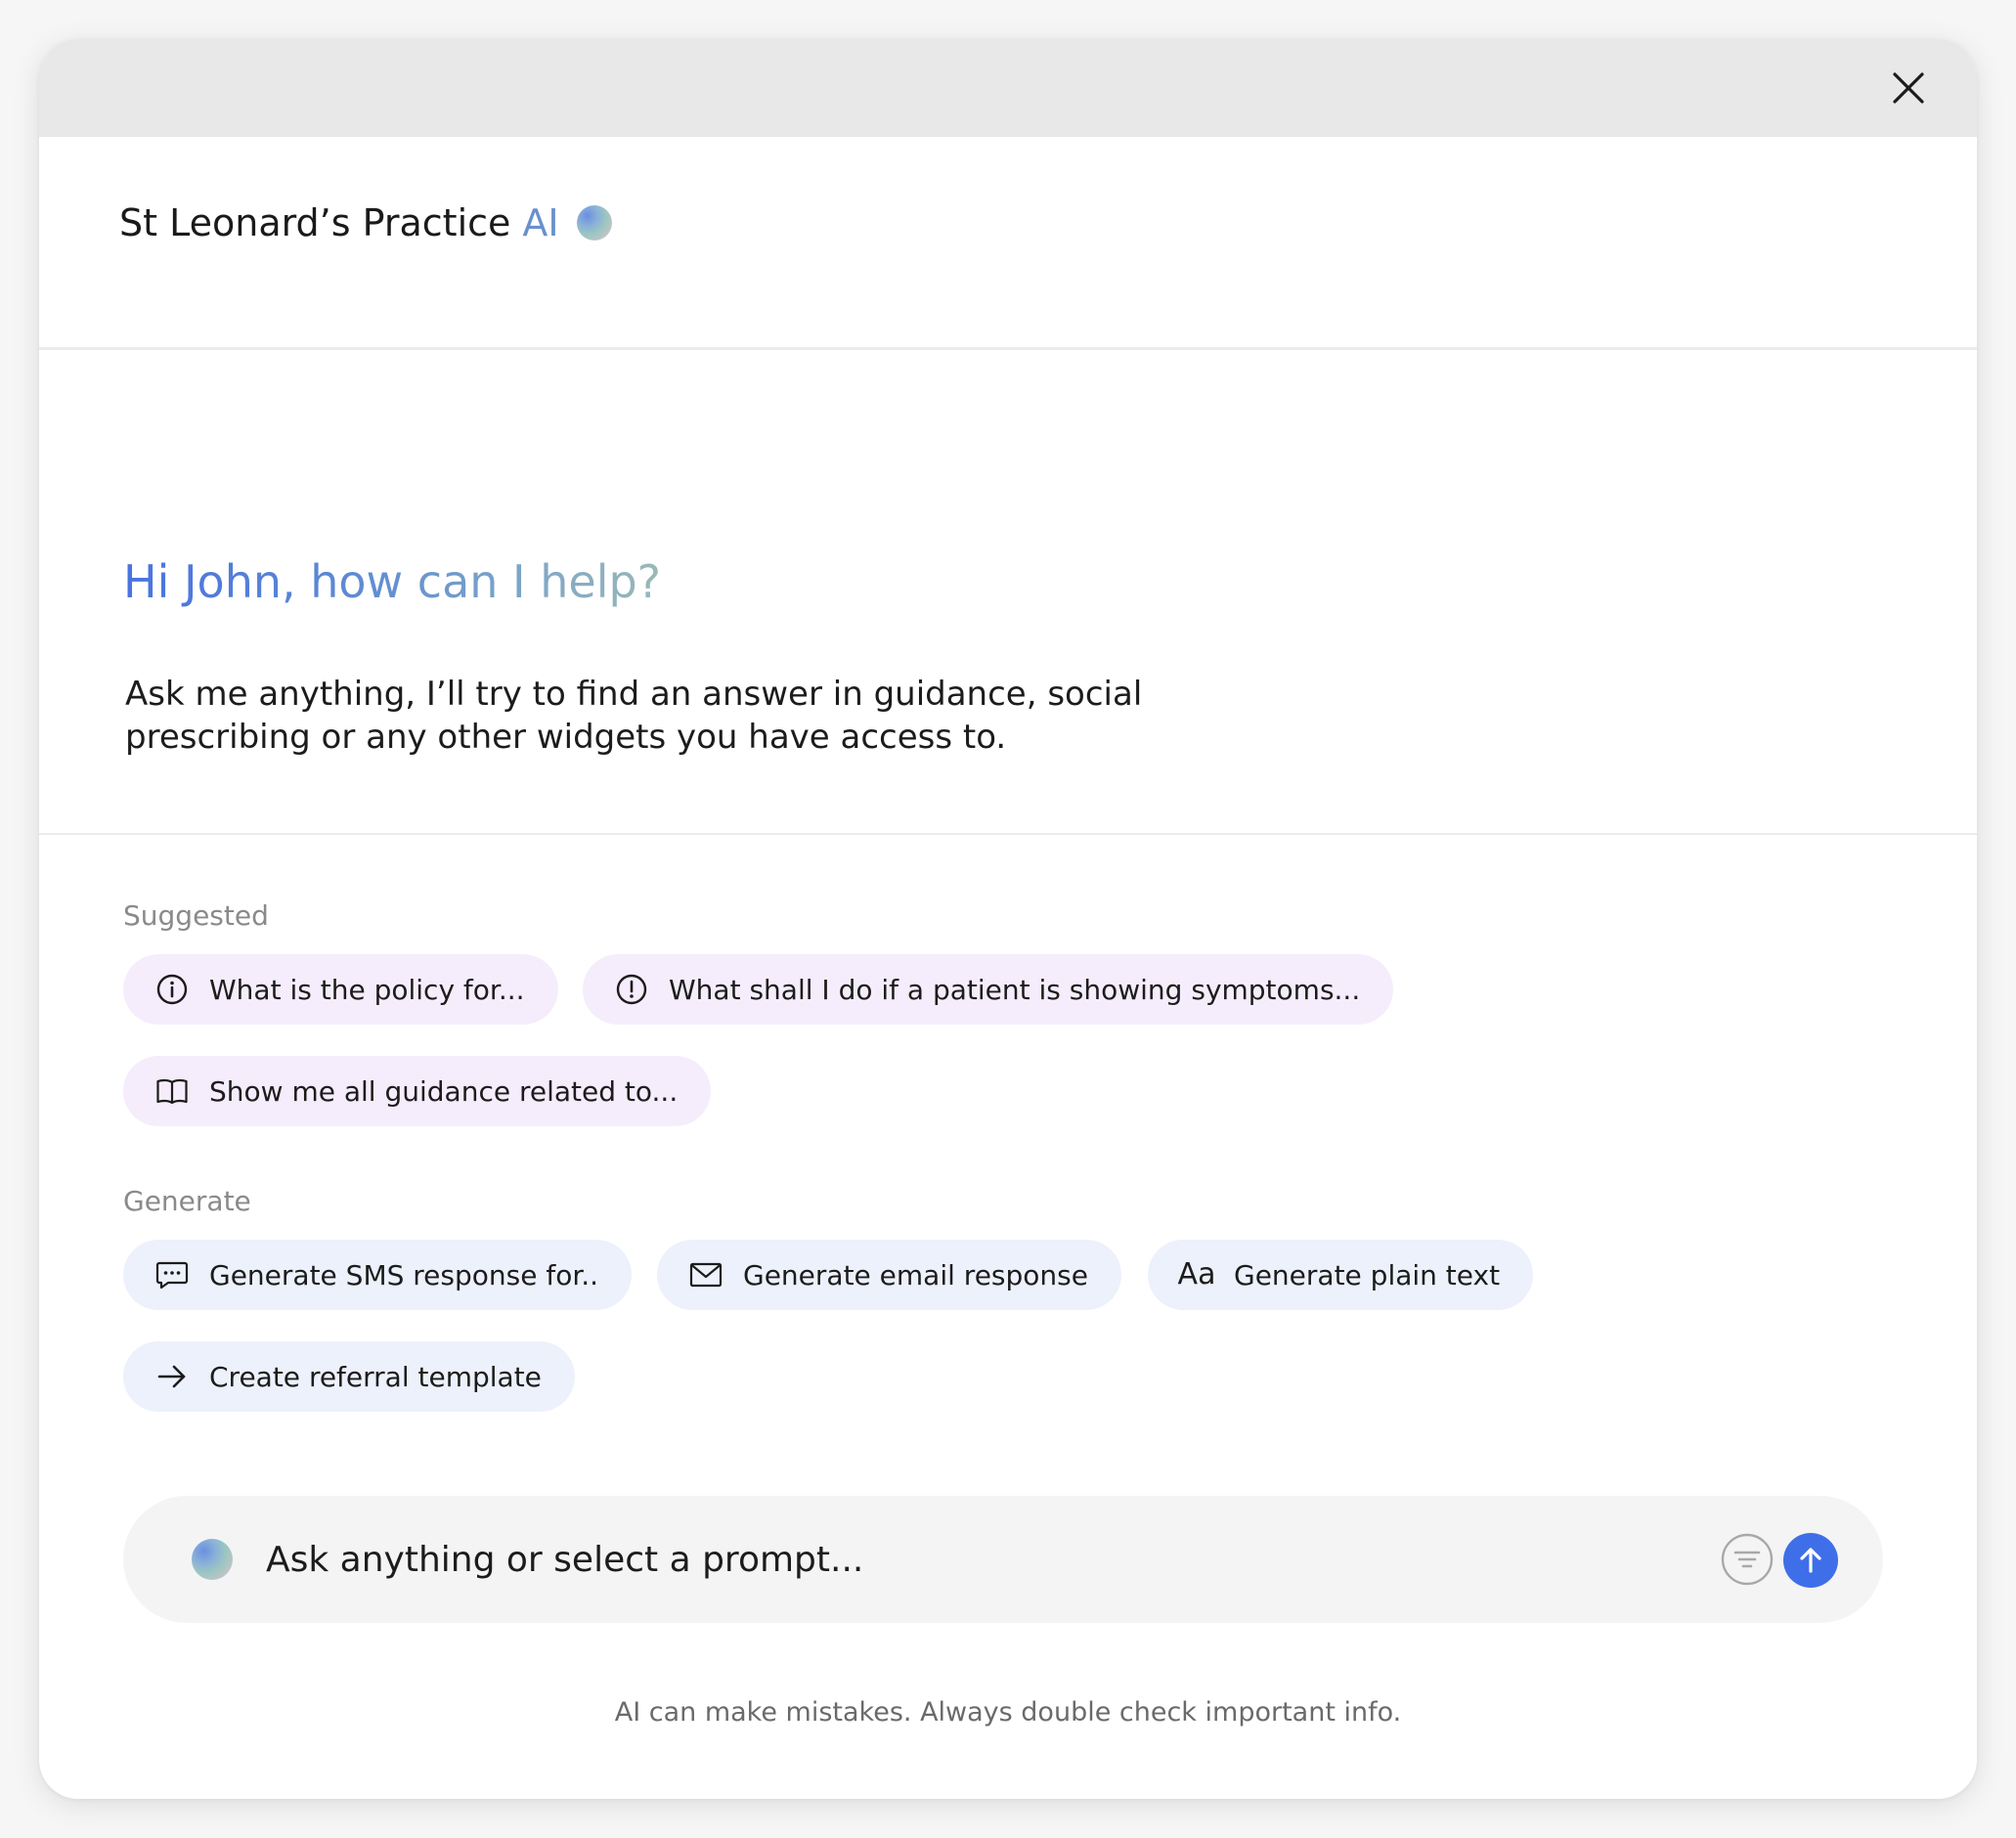 This screenshot has height=1838, width=2016. I want to click on filter-button, so click(1747, 1559).